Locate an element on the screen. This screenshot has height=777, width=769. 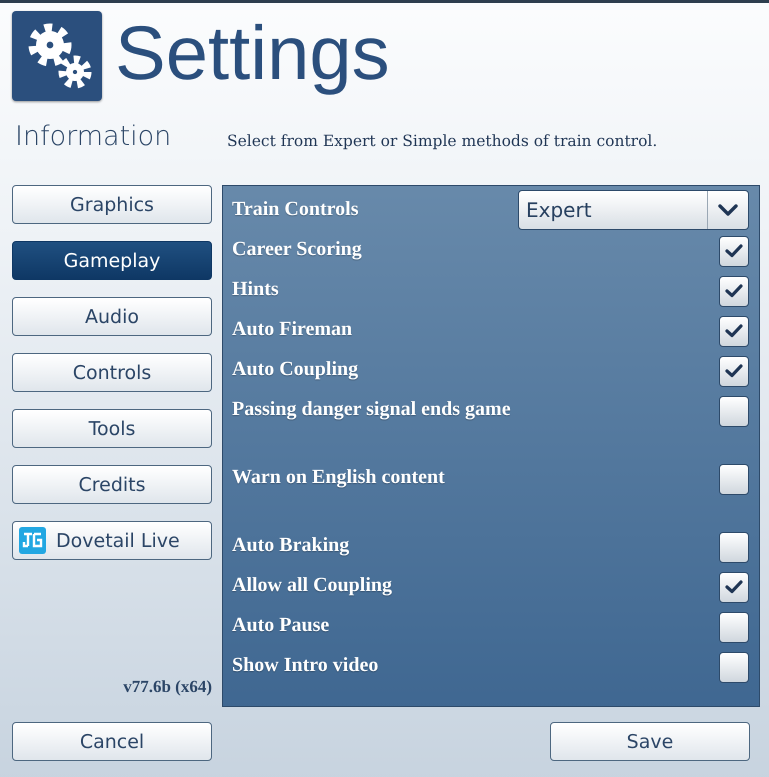
option-label: Auto Pause is located at coordinates (281, 625).